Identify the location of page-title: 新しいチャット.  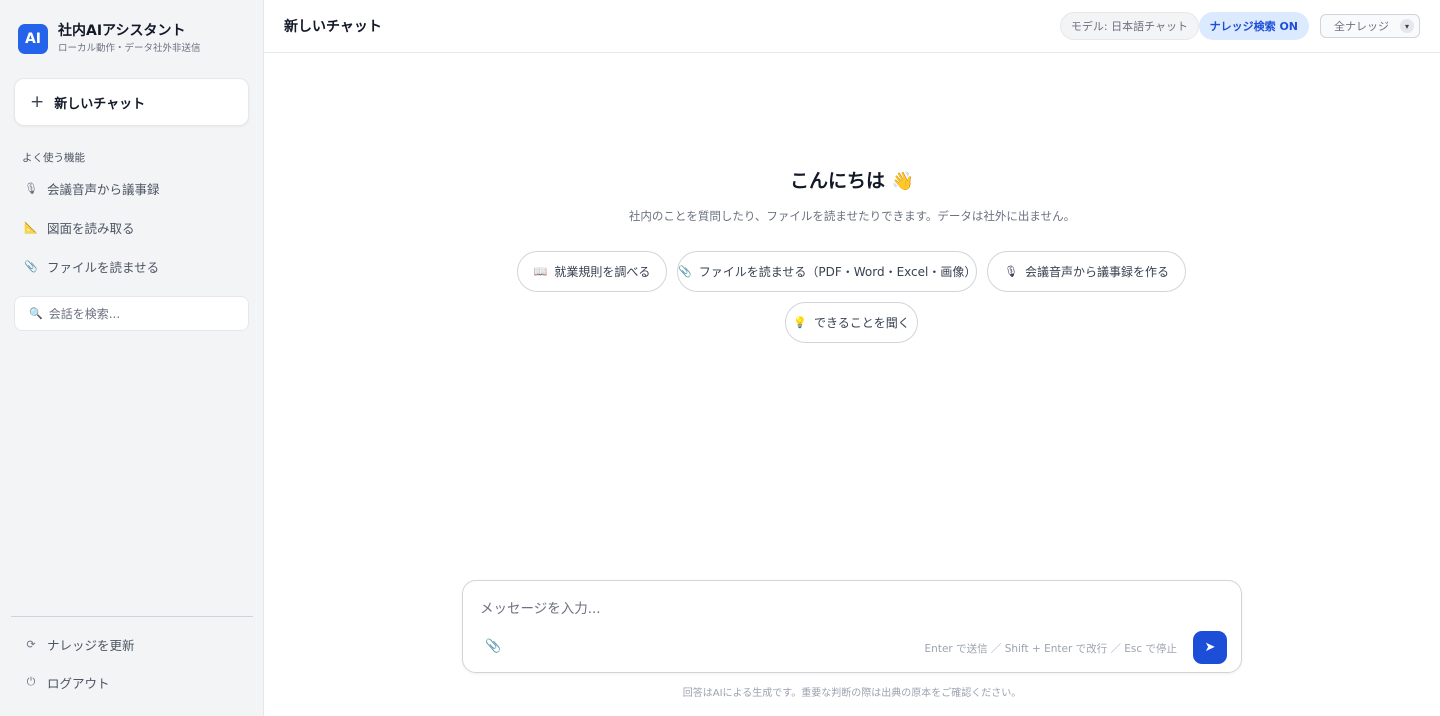
(333, 27).